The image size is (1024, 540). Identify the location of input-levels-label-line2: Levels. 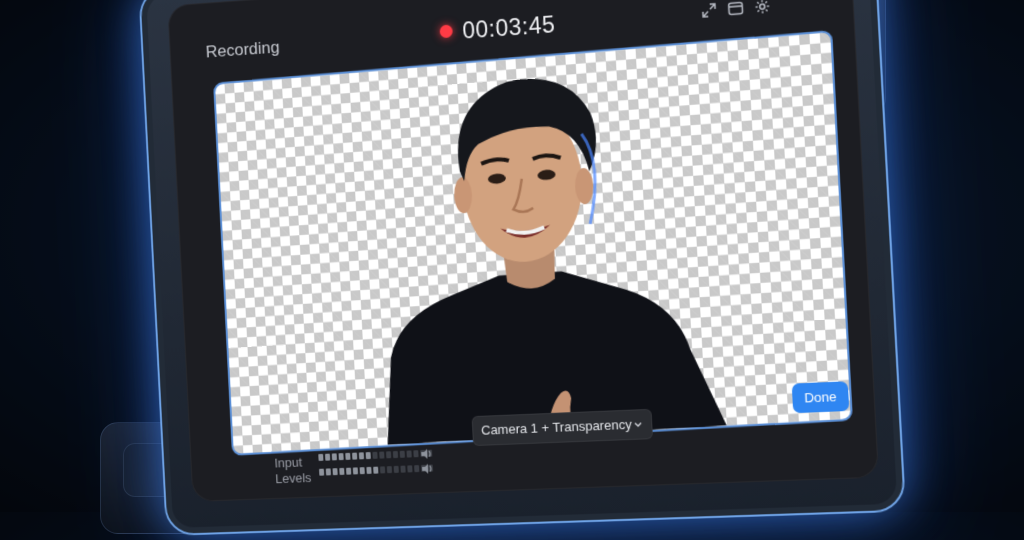
(293, 478).